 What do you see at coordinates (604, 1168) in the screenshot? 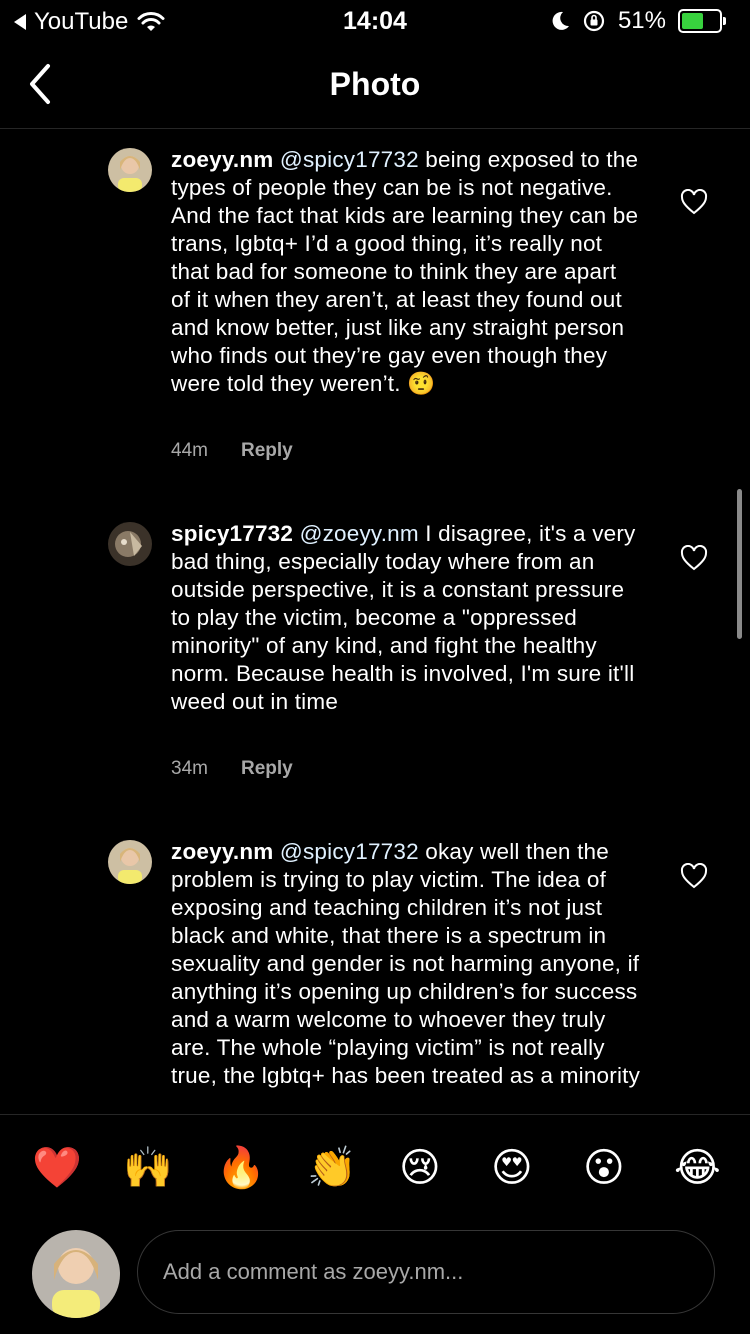
I see `emoji-surprised: 😮` at bounding box center [604, 1168].